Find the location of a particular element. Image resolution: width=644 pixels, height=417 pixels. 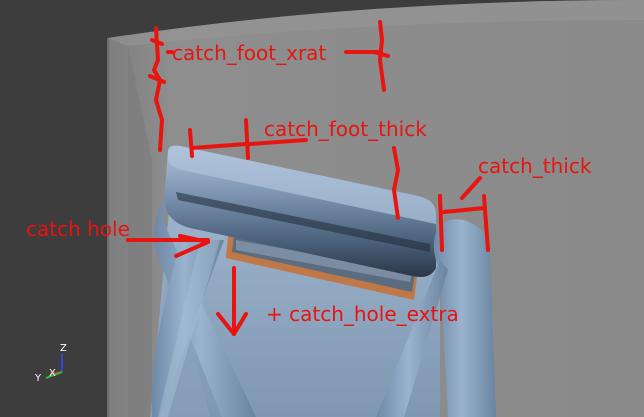

thick-left-tick is located at coordinates (191, 143).